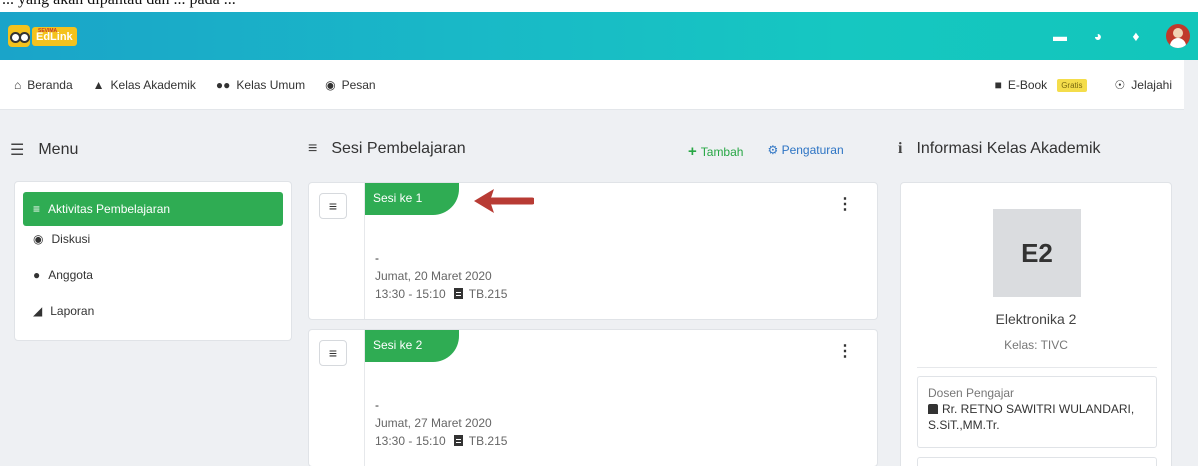 This screenshot has width=1198, height=466. I want to click on nav-item-kelas-akademik: ▲ Kelas Akademik, so click(144, 85).